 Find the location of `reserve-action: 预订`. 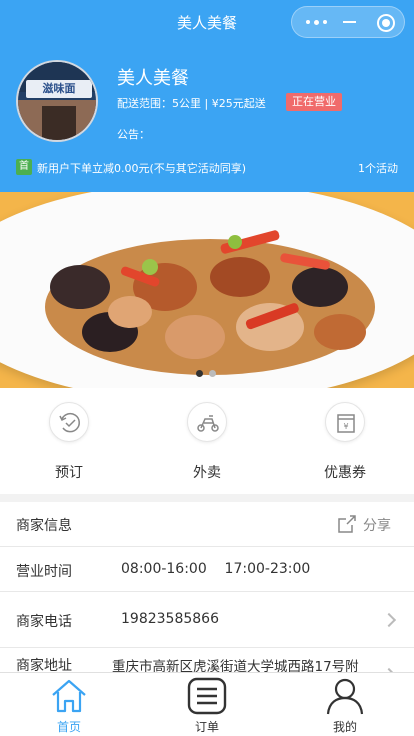

reserve-action: 预订 is located at coordinates (69, 441).